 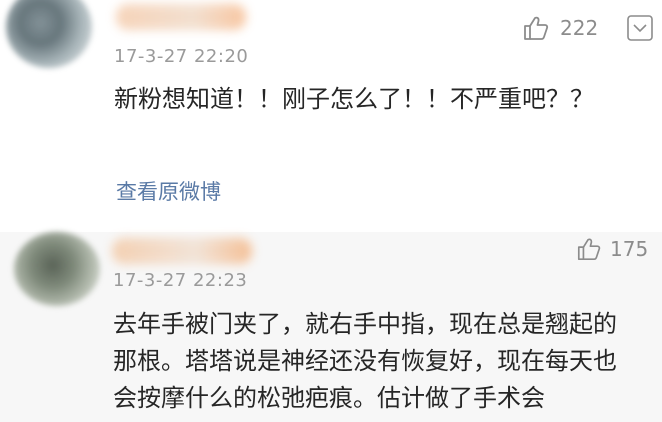 I want to click on view-original-link: 查看原微博, so click(x=168, y=191).